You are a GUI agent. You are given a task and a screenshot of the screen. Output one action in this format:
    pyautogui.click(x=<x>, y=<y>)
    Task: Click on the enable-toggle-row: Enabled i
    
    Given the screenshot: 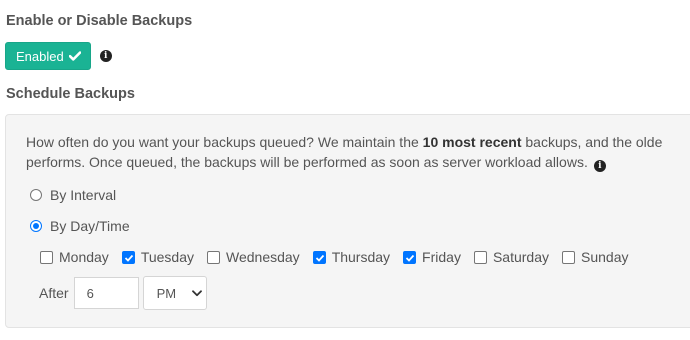 What is the action you would take?
    pyautogui.click(x=58, y=56)
    